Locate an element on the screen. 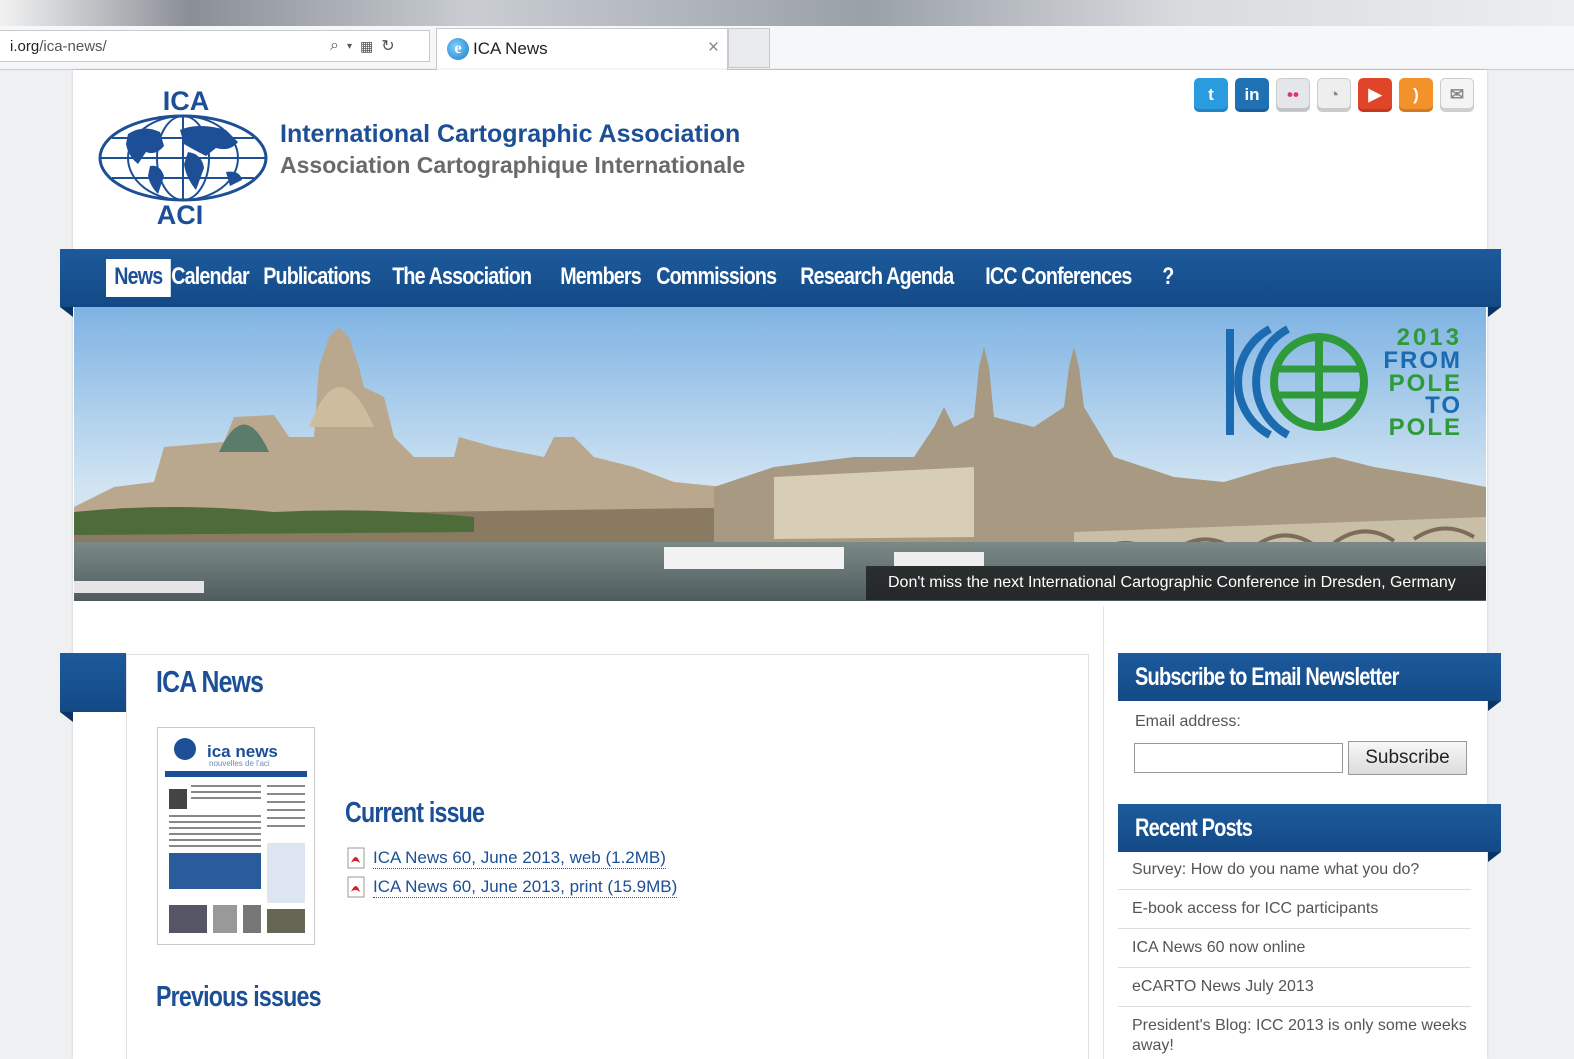  picasa-icon: ◔ is located at coordinates (1334, 95).